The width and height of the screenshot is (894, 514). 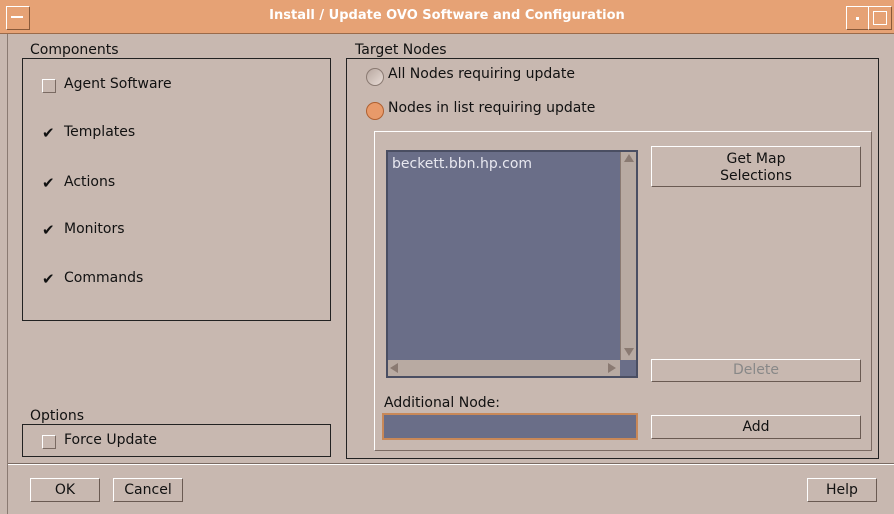 What do you see at coordinates (65, 490) in the screenshot?
I see `ok-button: OK` at bounding box center [65, 490].